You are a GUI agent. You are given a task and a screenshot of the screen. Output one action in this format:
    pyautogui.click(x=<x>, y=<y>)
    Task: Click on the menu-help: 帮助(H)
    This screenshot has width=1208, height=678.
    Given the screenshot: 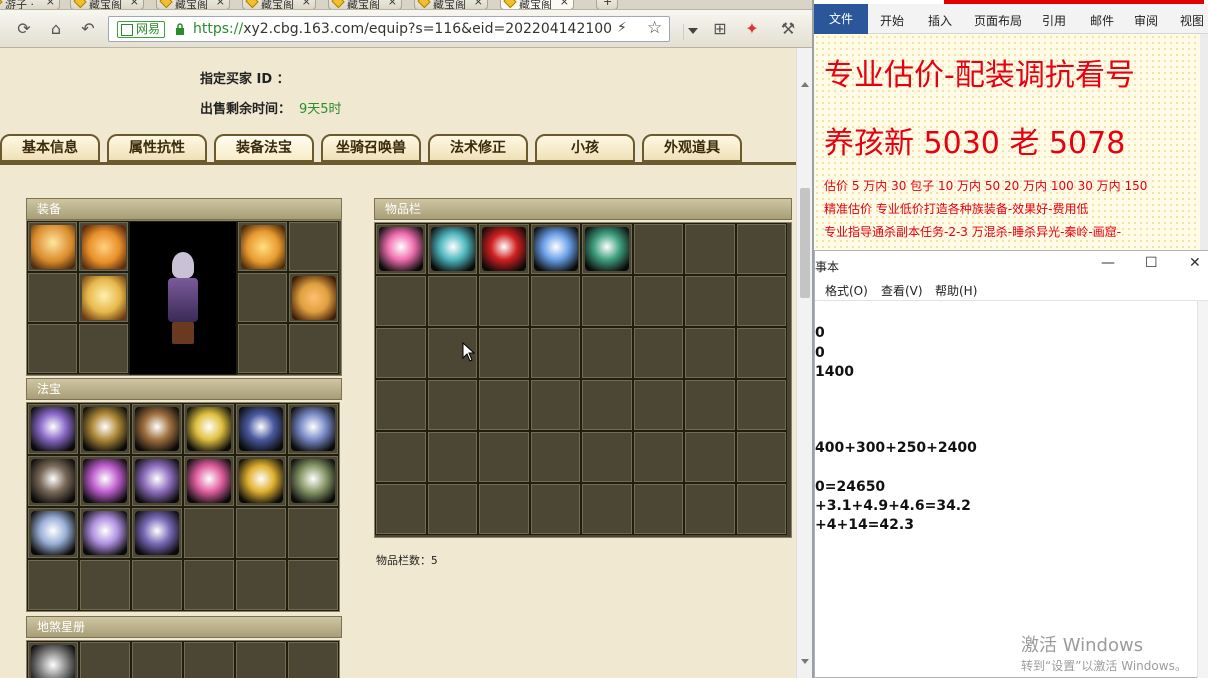 What is the action you would take?
    pyautogui.click(x=956, y=290)
    